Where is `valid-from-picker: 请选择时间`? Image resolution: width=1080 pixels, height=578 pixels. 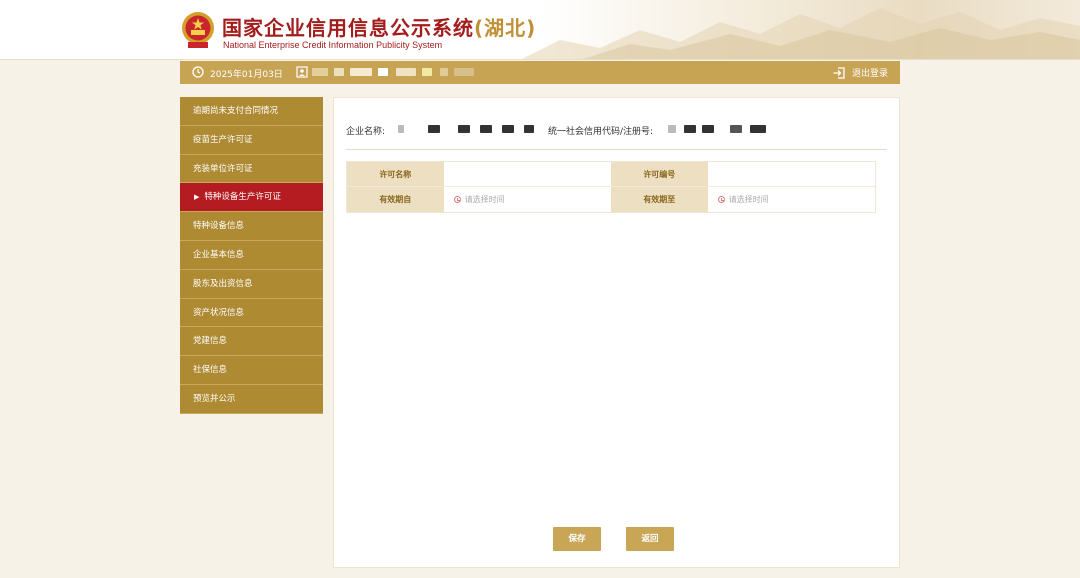 valid-from-picker: 请选择时间 is located at coordinates (527, 199).